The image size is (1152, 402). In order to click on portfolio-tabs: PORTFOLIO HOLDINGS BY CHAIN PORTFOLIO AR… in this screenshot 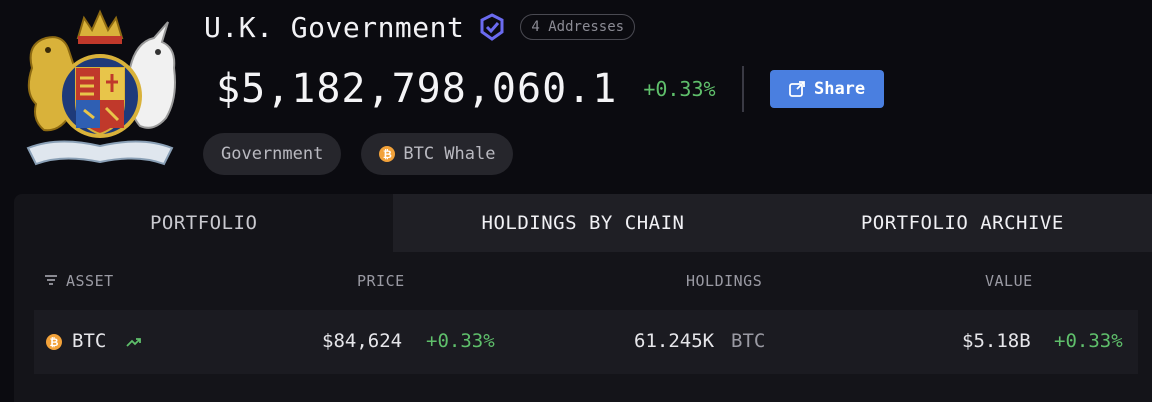, I will do `click(583, 223)`.